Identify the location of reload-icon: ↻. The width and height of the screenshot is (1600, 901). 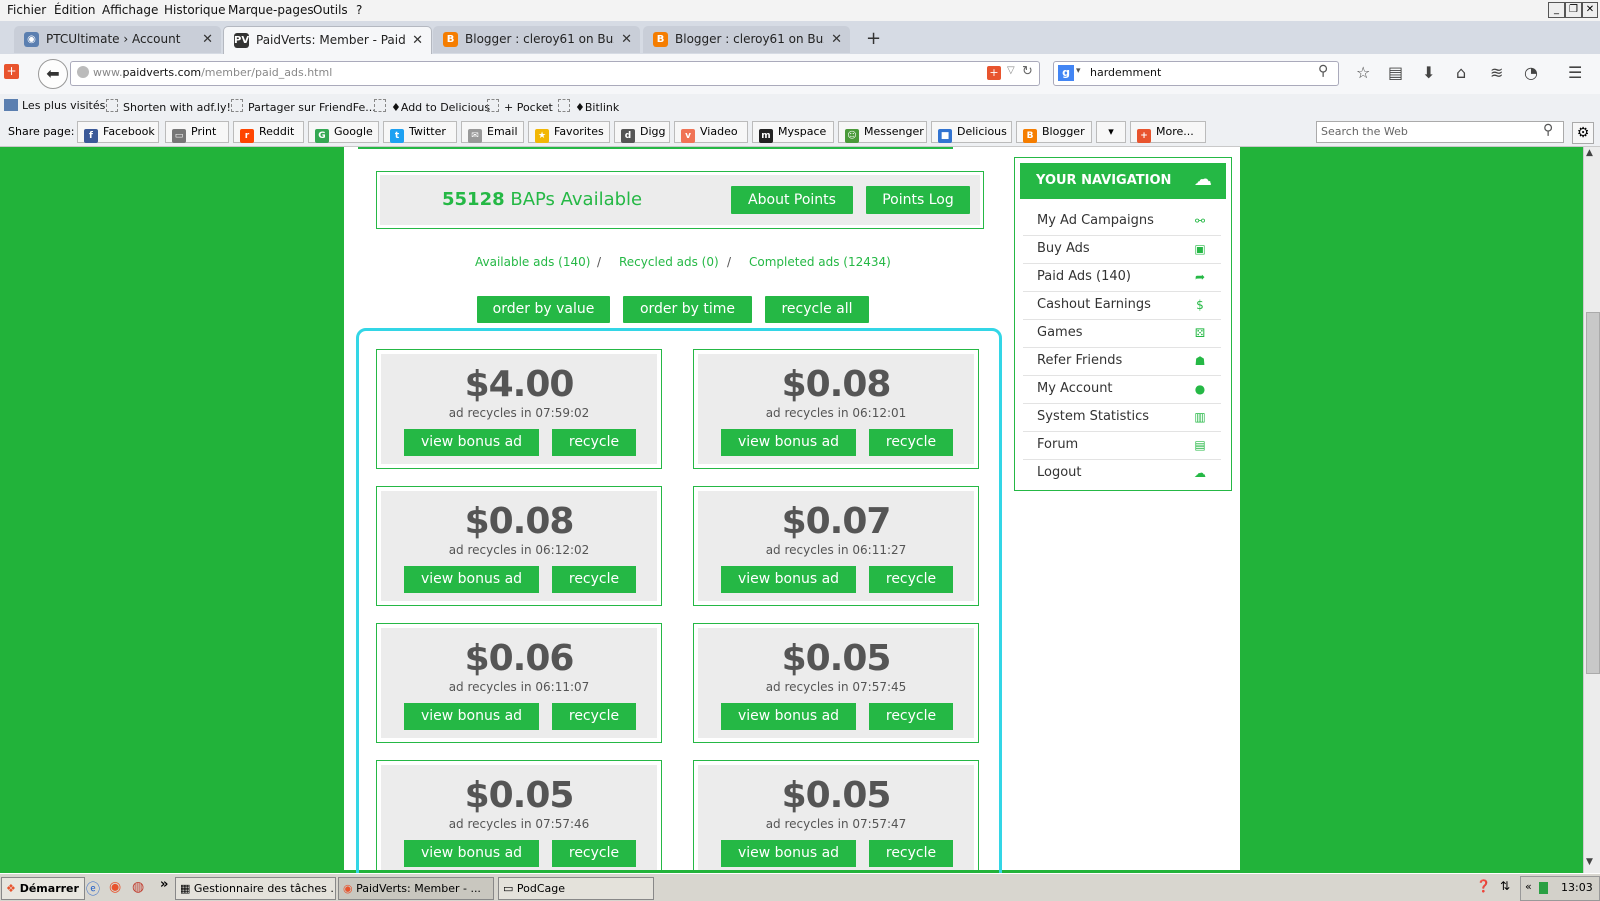
(1027, 71).